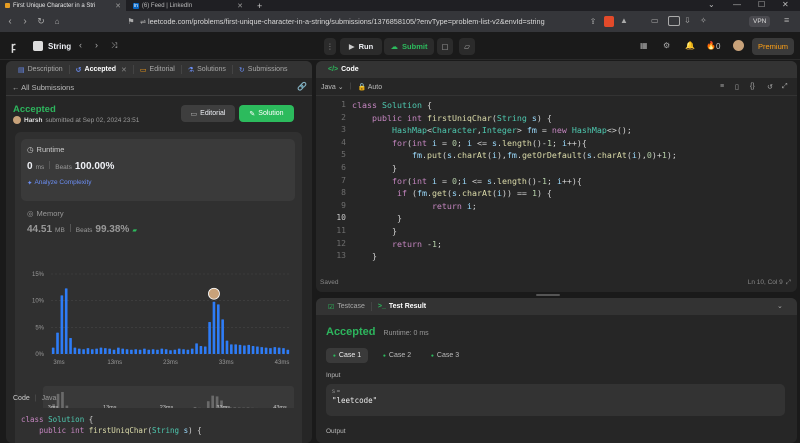 Image resolution: width=800 pixels, height=443 pixels. I want to click on leetcode-favicon-icon, so click(7, 5).